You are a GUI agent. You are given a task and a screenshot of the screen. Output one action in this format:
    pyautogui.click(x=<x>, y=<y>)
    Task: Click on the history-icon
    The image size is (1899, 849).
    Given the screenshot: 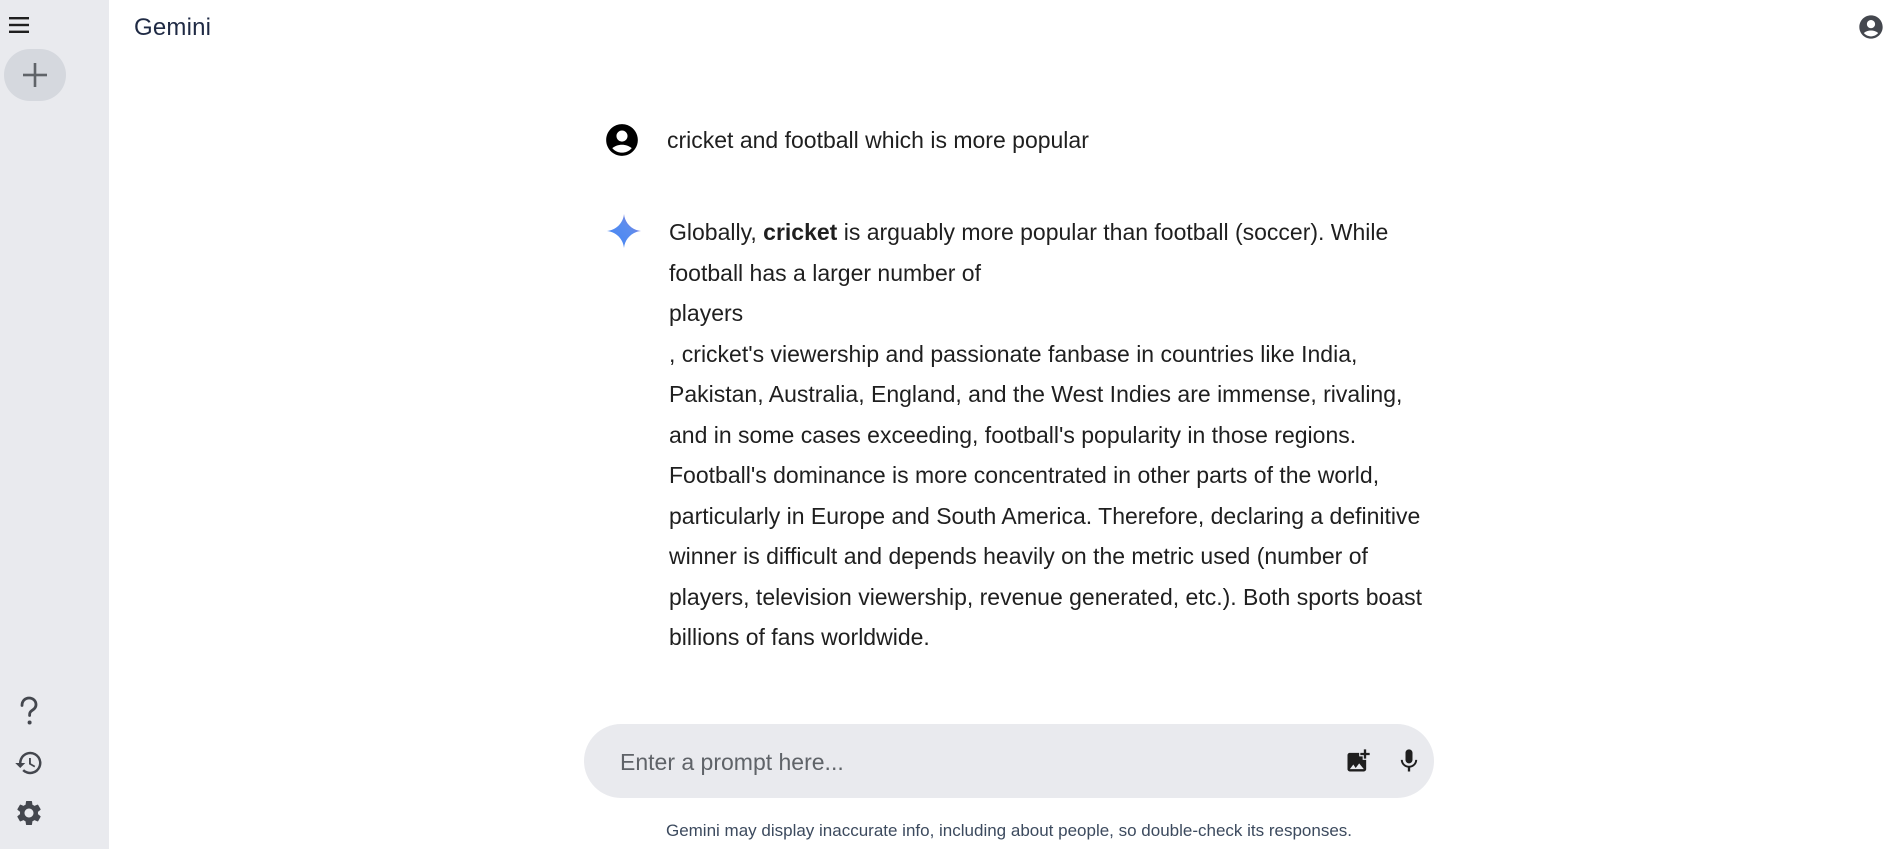 What is the action you would take?
    pyautogui.click(x=28, y=763)
    